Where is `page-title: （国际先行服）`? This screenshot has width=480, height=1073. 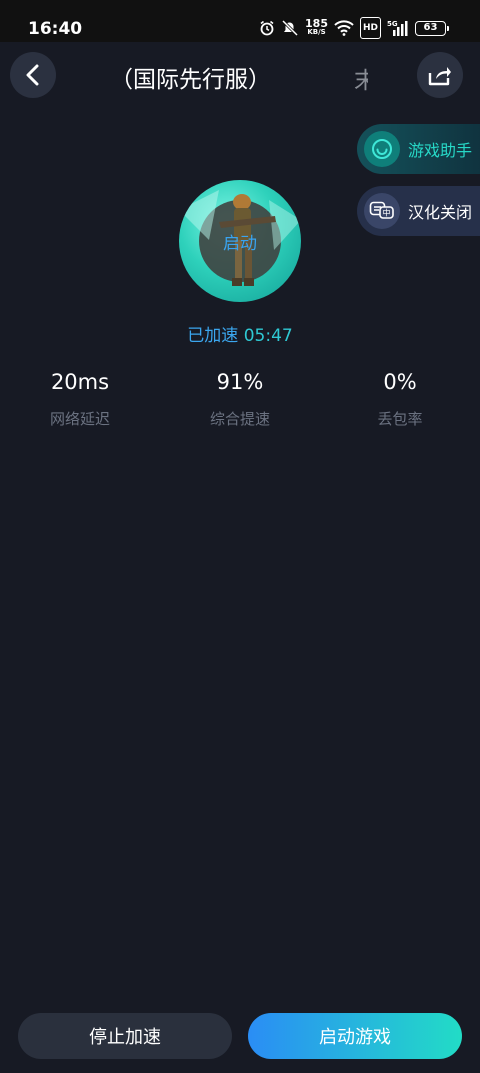
page-title: （国际先行服） is located at coordinates (190, 80).